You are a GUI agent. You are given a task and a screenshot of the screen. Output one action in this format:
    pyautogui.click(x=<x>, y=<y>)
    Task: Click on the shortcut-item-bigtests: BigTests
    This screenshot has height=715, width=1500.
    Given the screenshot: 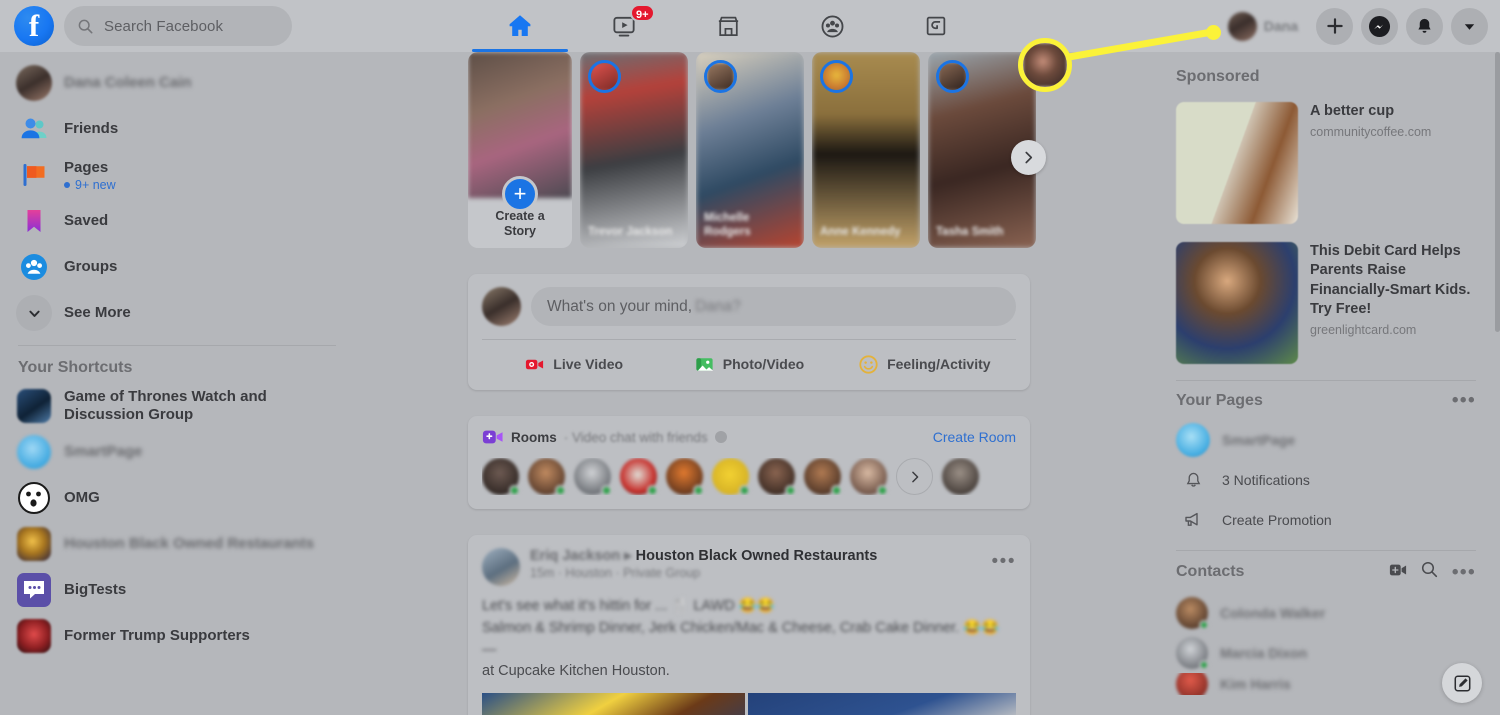 What is the action you would take?
    pyautogui.click(x=178, y=590)
    